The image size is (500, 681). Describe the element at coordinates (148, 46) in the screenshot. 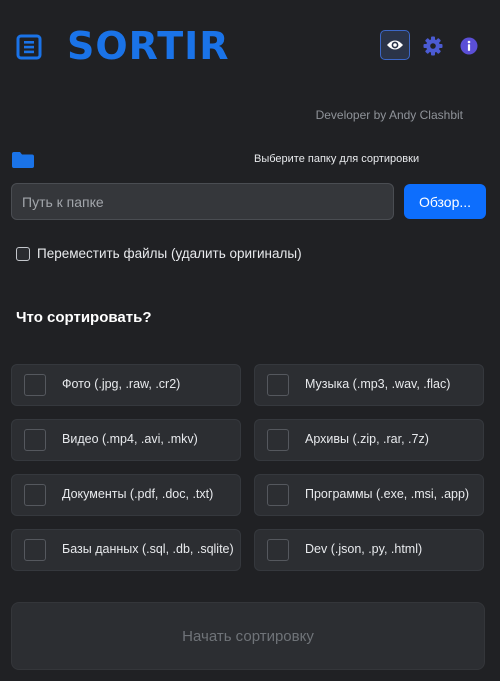

I see `app-title: SORTIR` at that location.